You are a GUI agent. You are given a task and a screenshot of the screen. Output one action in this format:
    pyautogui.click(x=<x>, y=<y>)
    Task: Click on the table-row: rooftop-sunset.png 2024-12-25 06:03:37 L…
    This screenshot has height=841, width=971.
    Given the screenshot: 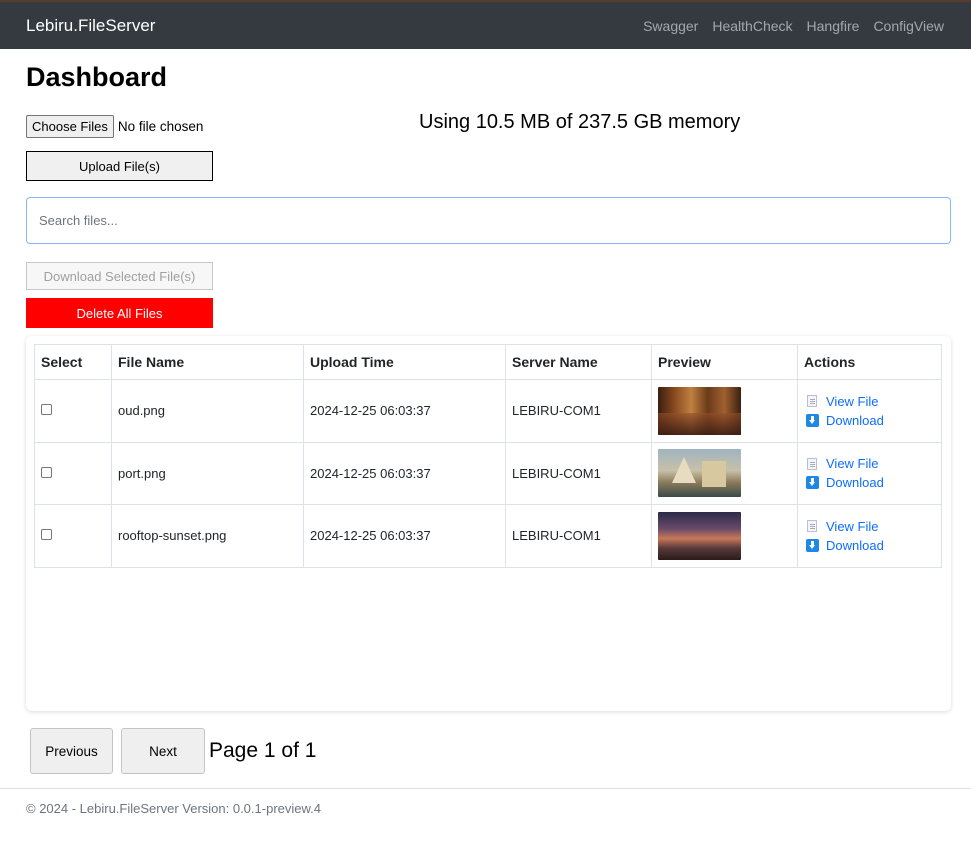 What is the action you would take?
    pyautogui.click(x=488, y=536)
    